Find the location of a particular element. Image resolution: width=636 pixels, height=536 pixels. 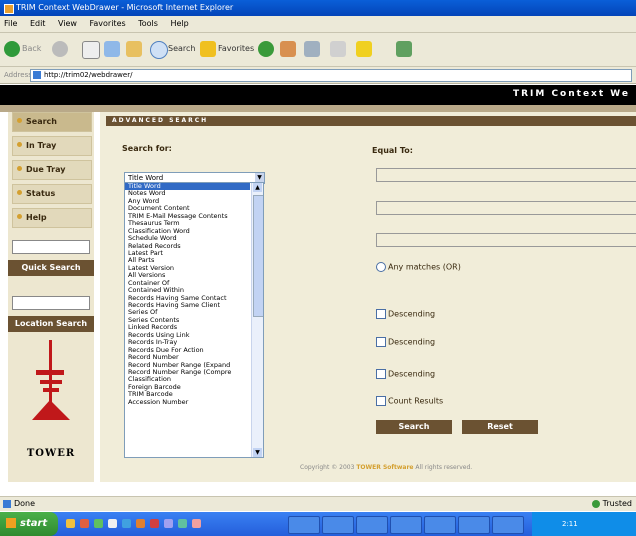

menu-tools: Tools is located at coordinates (148, 24).